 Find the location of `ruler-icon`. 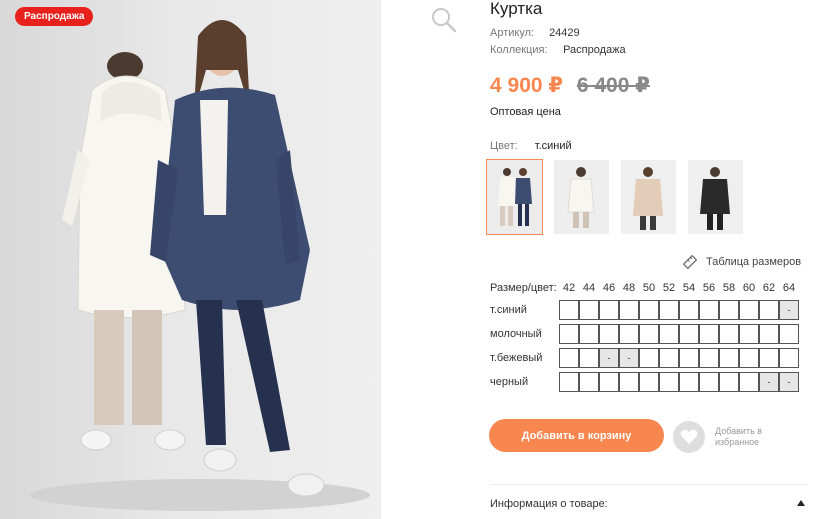

ruler-icon is located at coordinates (690, 262).